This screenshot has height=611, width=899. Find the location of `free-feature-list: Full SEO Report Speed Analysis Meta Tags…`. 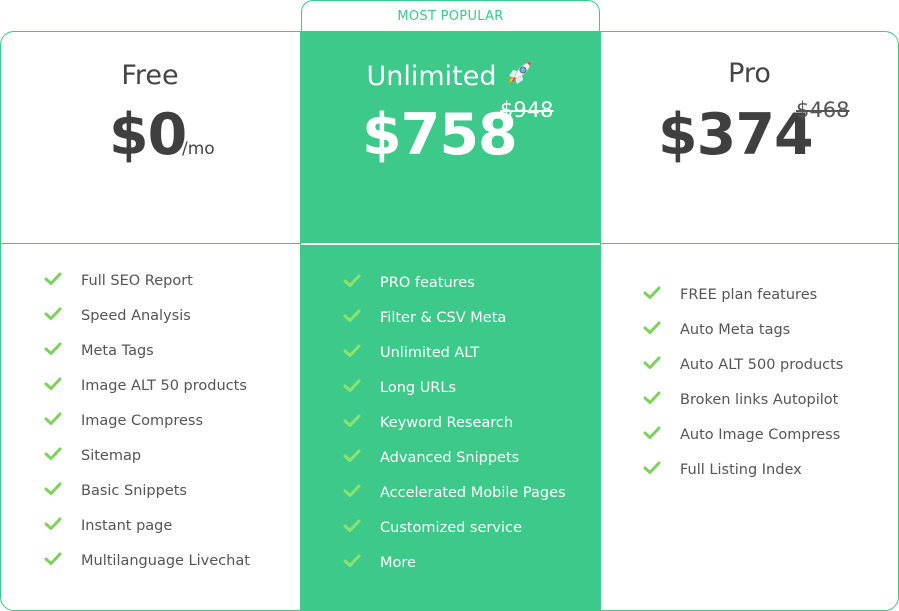

free-feature-list: Full SEO Report Speed Analysis Meta Tags… is located at coordinates (147, 430).